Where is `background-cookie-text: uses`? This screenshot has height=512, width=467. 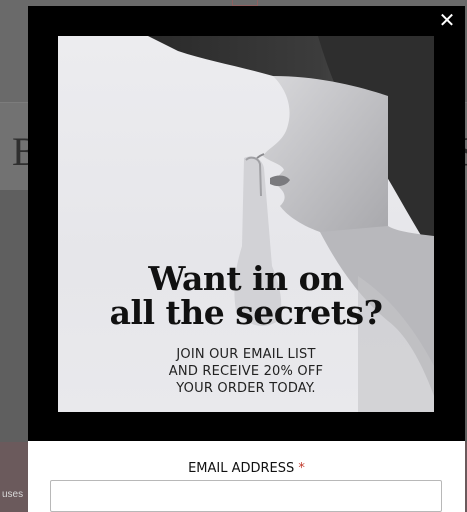
background-cookie-text: uses is located at coordinates (13, 494).